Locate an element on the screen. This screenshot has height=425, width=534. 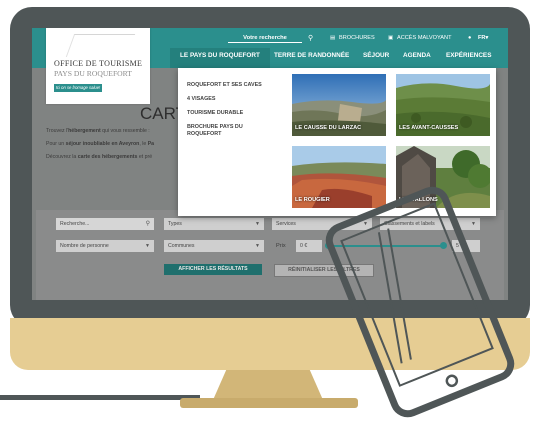
tile-label: LES AVANT-CAUSSES is located at coordinates (429, 128).